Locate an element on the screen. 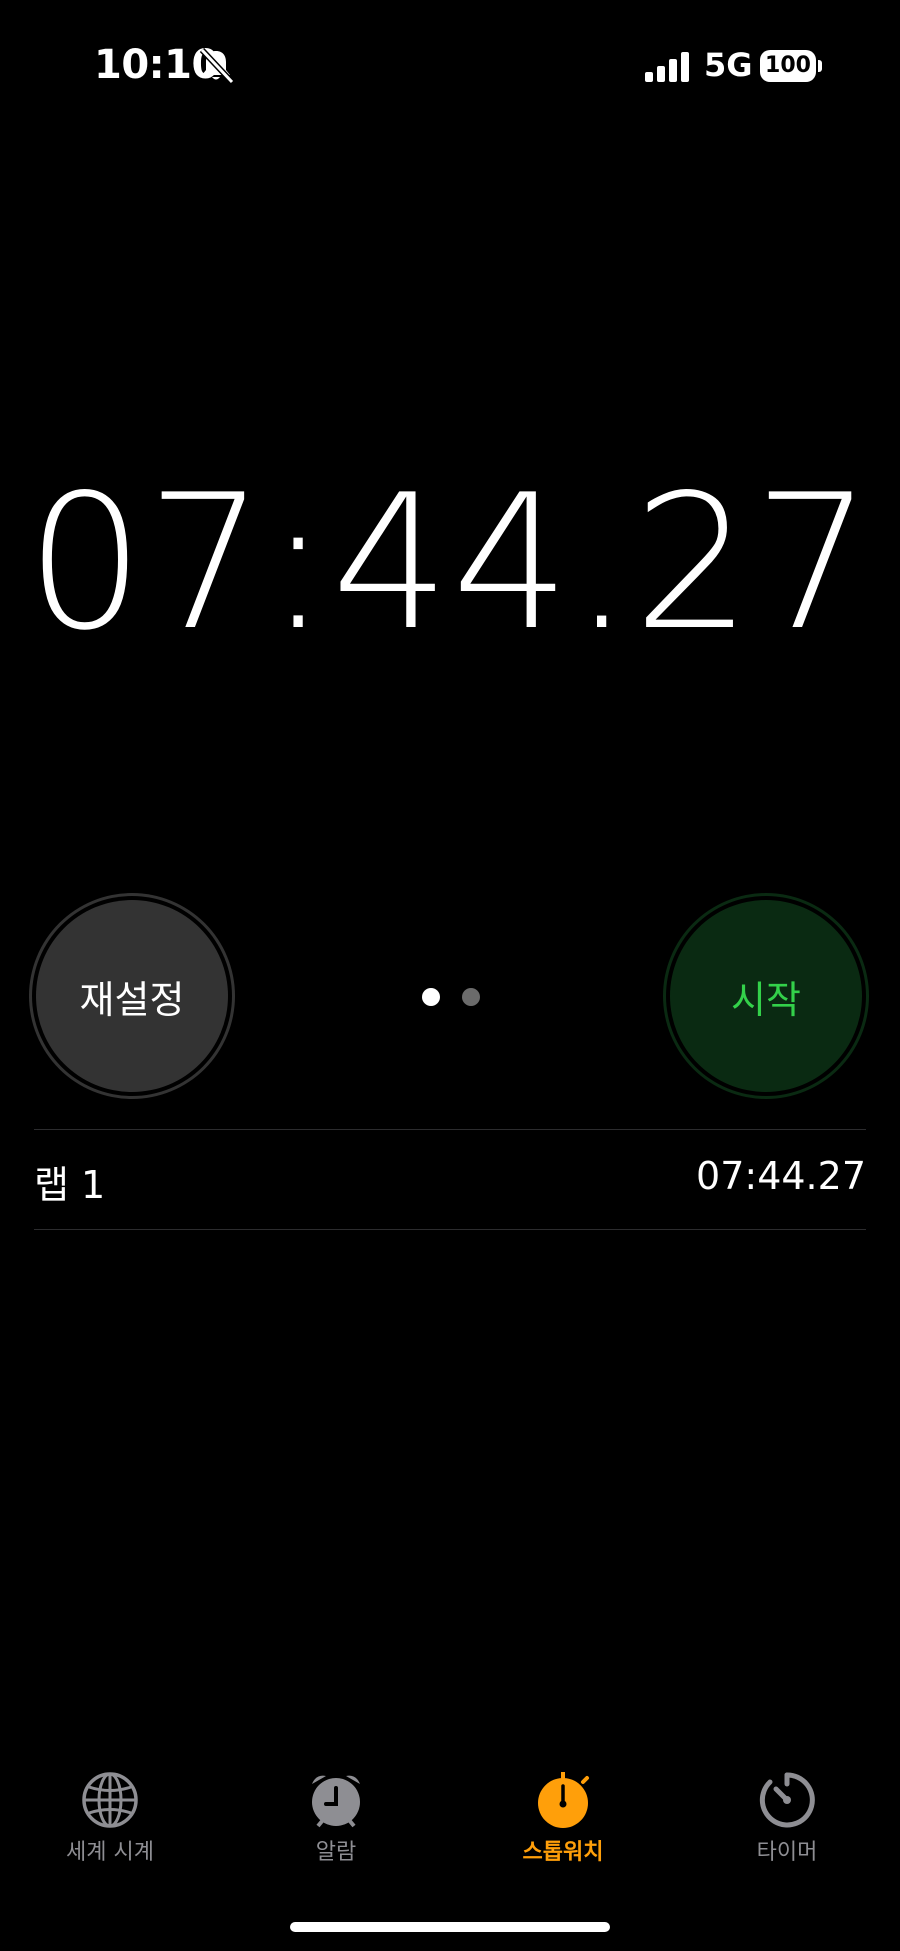 The image size is (900, 1951). tab-world-clock: 세계 시계 is located at coordinates (110, 1818).